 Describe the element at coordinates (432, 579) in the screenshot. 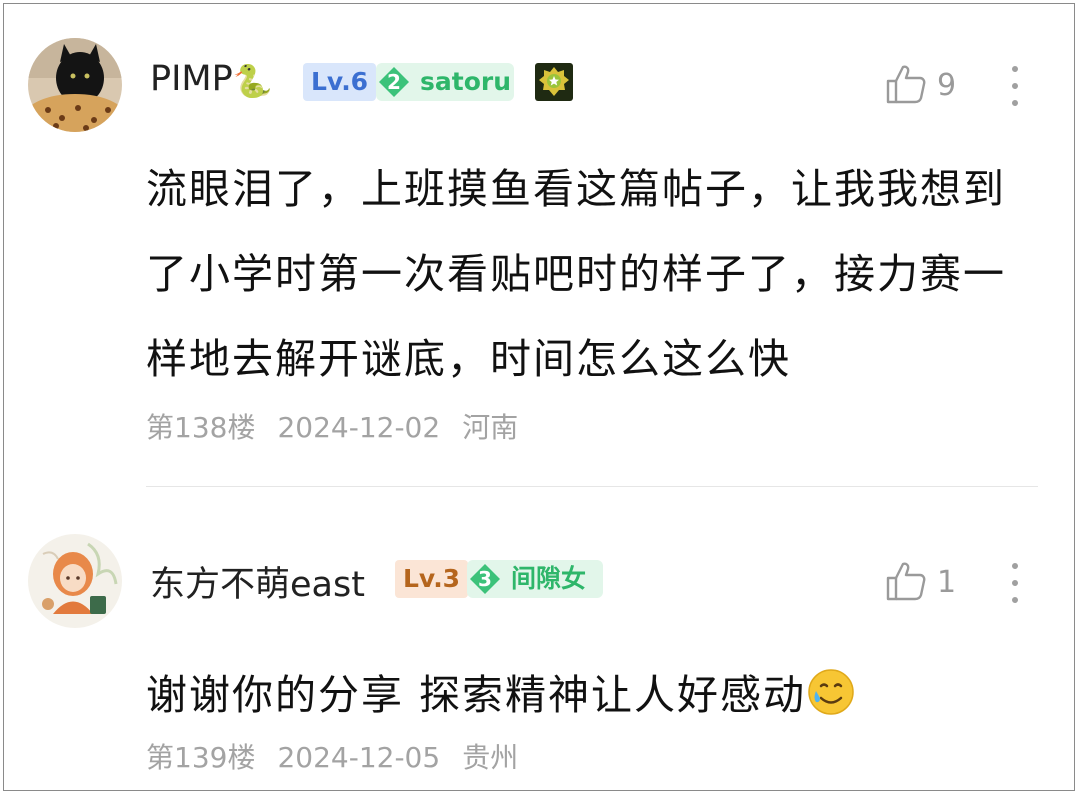

I see `level-badge: Lv.3` at that location.